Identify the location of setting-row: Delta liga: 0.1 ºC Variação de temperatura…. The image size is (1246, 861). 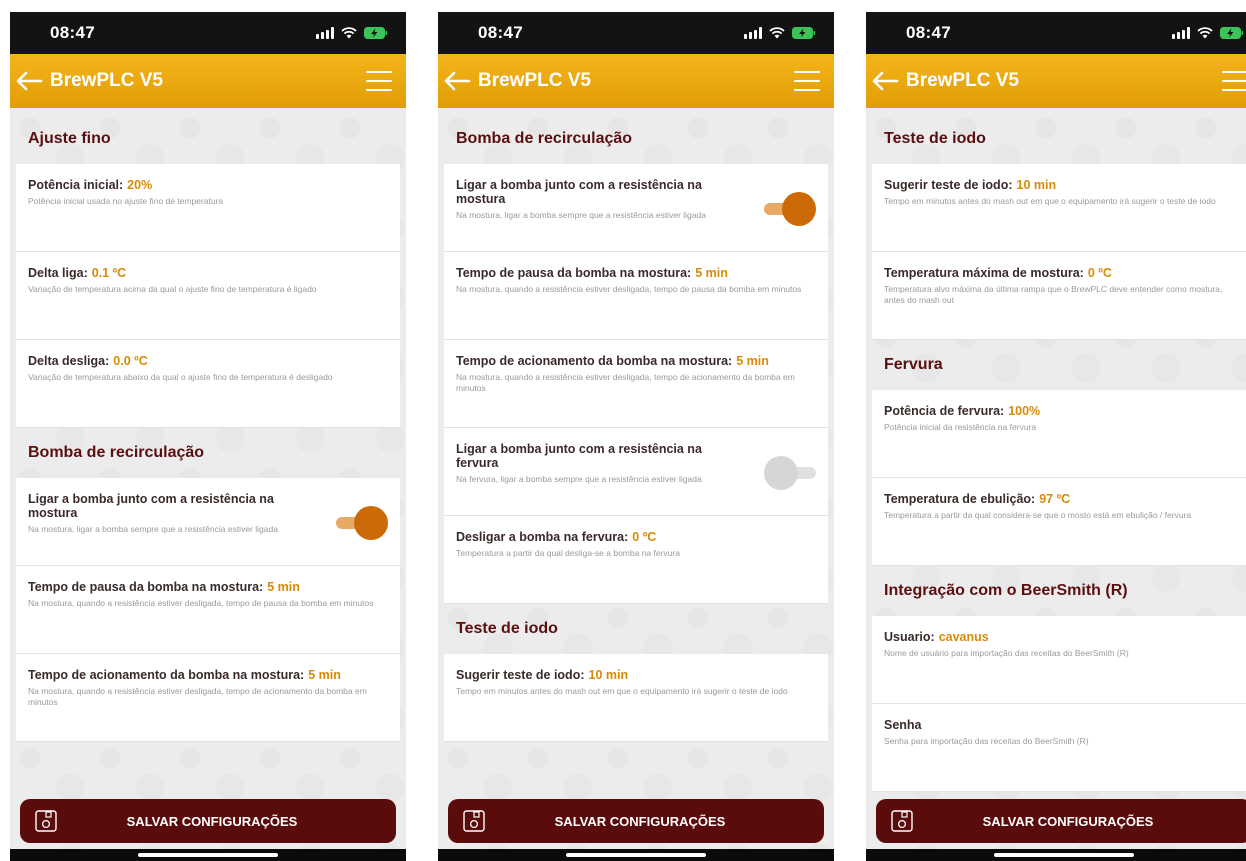
(208, 296).